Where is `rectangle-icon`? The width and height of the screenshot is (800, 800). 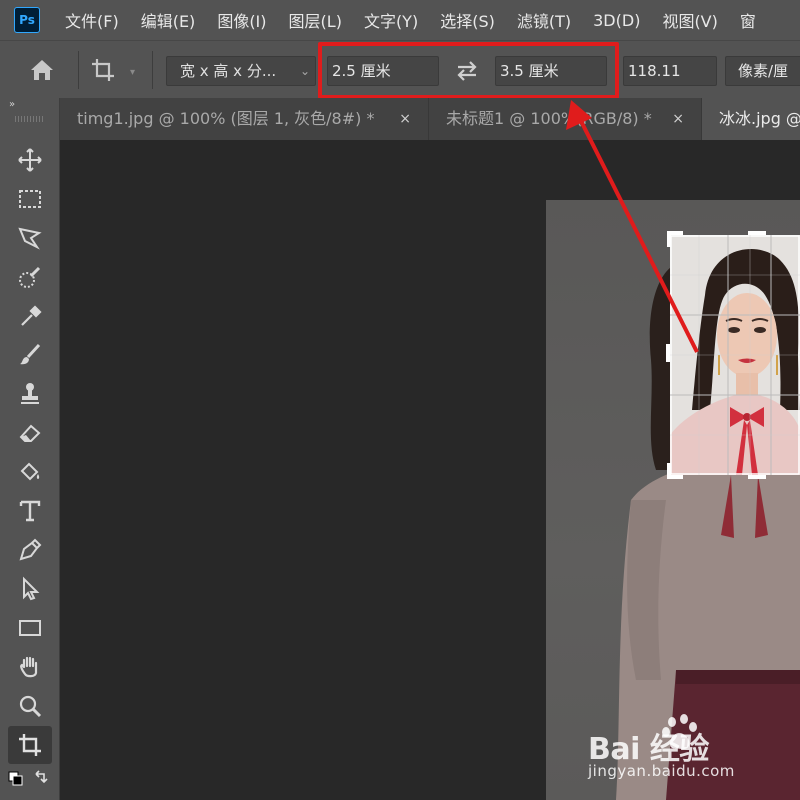 rectangle-icon is located at coordinates (30, 628).